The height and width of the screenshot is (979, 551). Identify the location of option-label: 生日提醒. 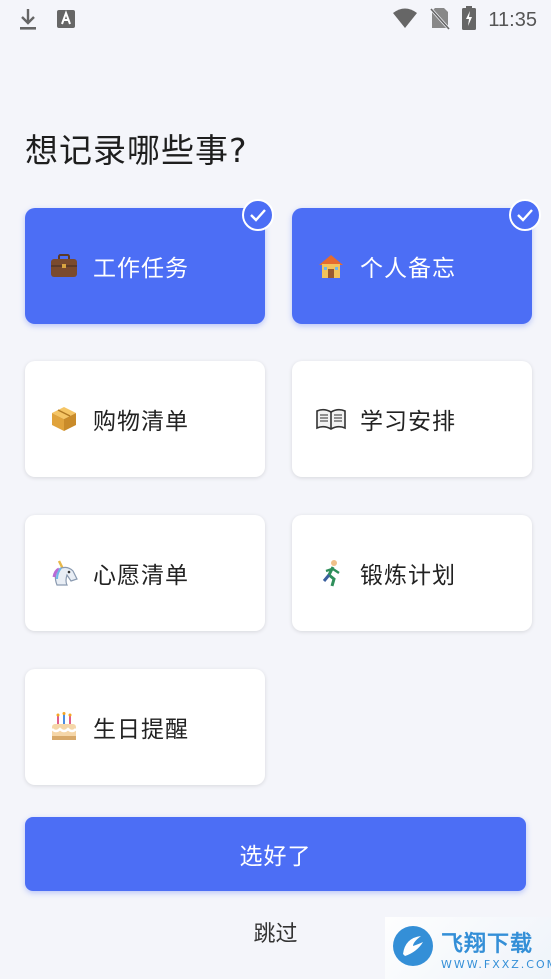
(141, 730).